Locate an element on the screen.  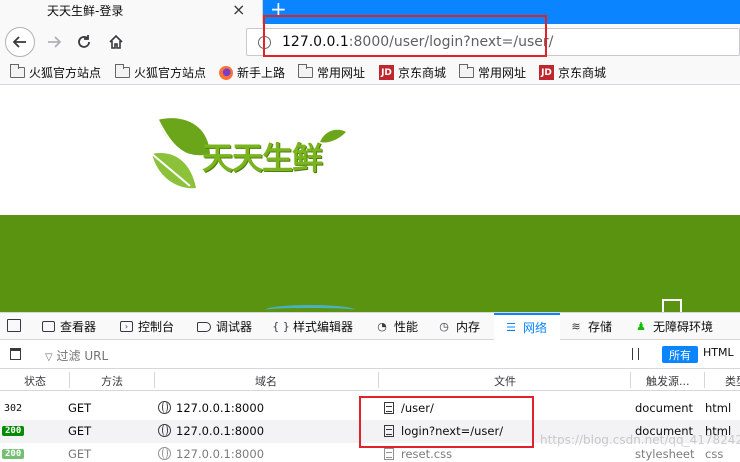
tab-debugger: 调试器 is located at coordinates (224, 326).